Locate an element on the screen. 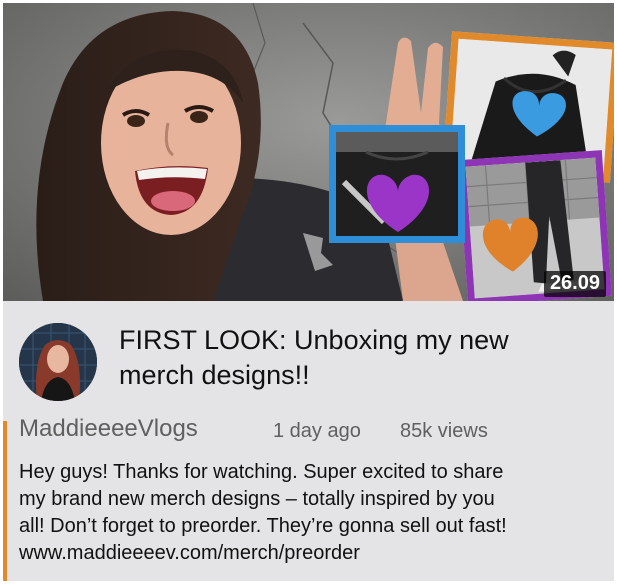 This screenshot has width=617, height=584. avatar-image is located at coordinates (58, 362).